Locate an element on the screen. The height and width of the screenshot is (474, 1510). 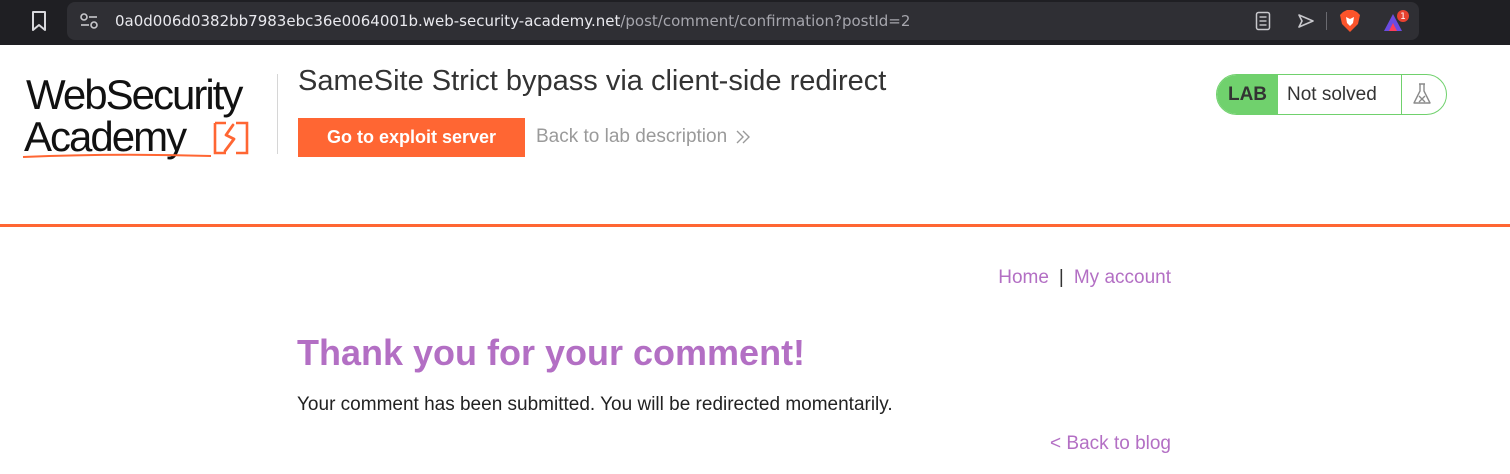
lab-status-text: Not solved is located at coordinates (1332, 94).